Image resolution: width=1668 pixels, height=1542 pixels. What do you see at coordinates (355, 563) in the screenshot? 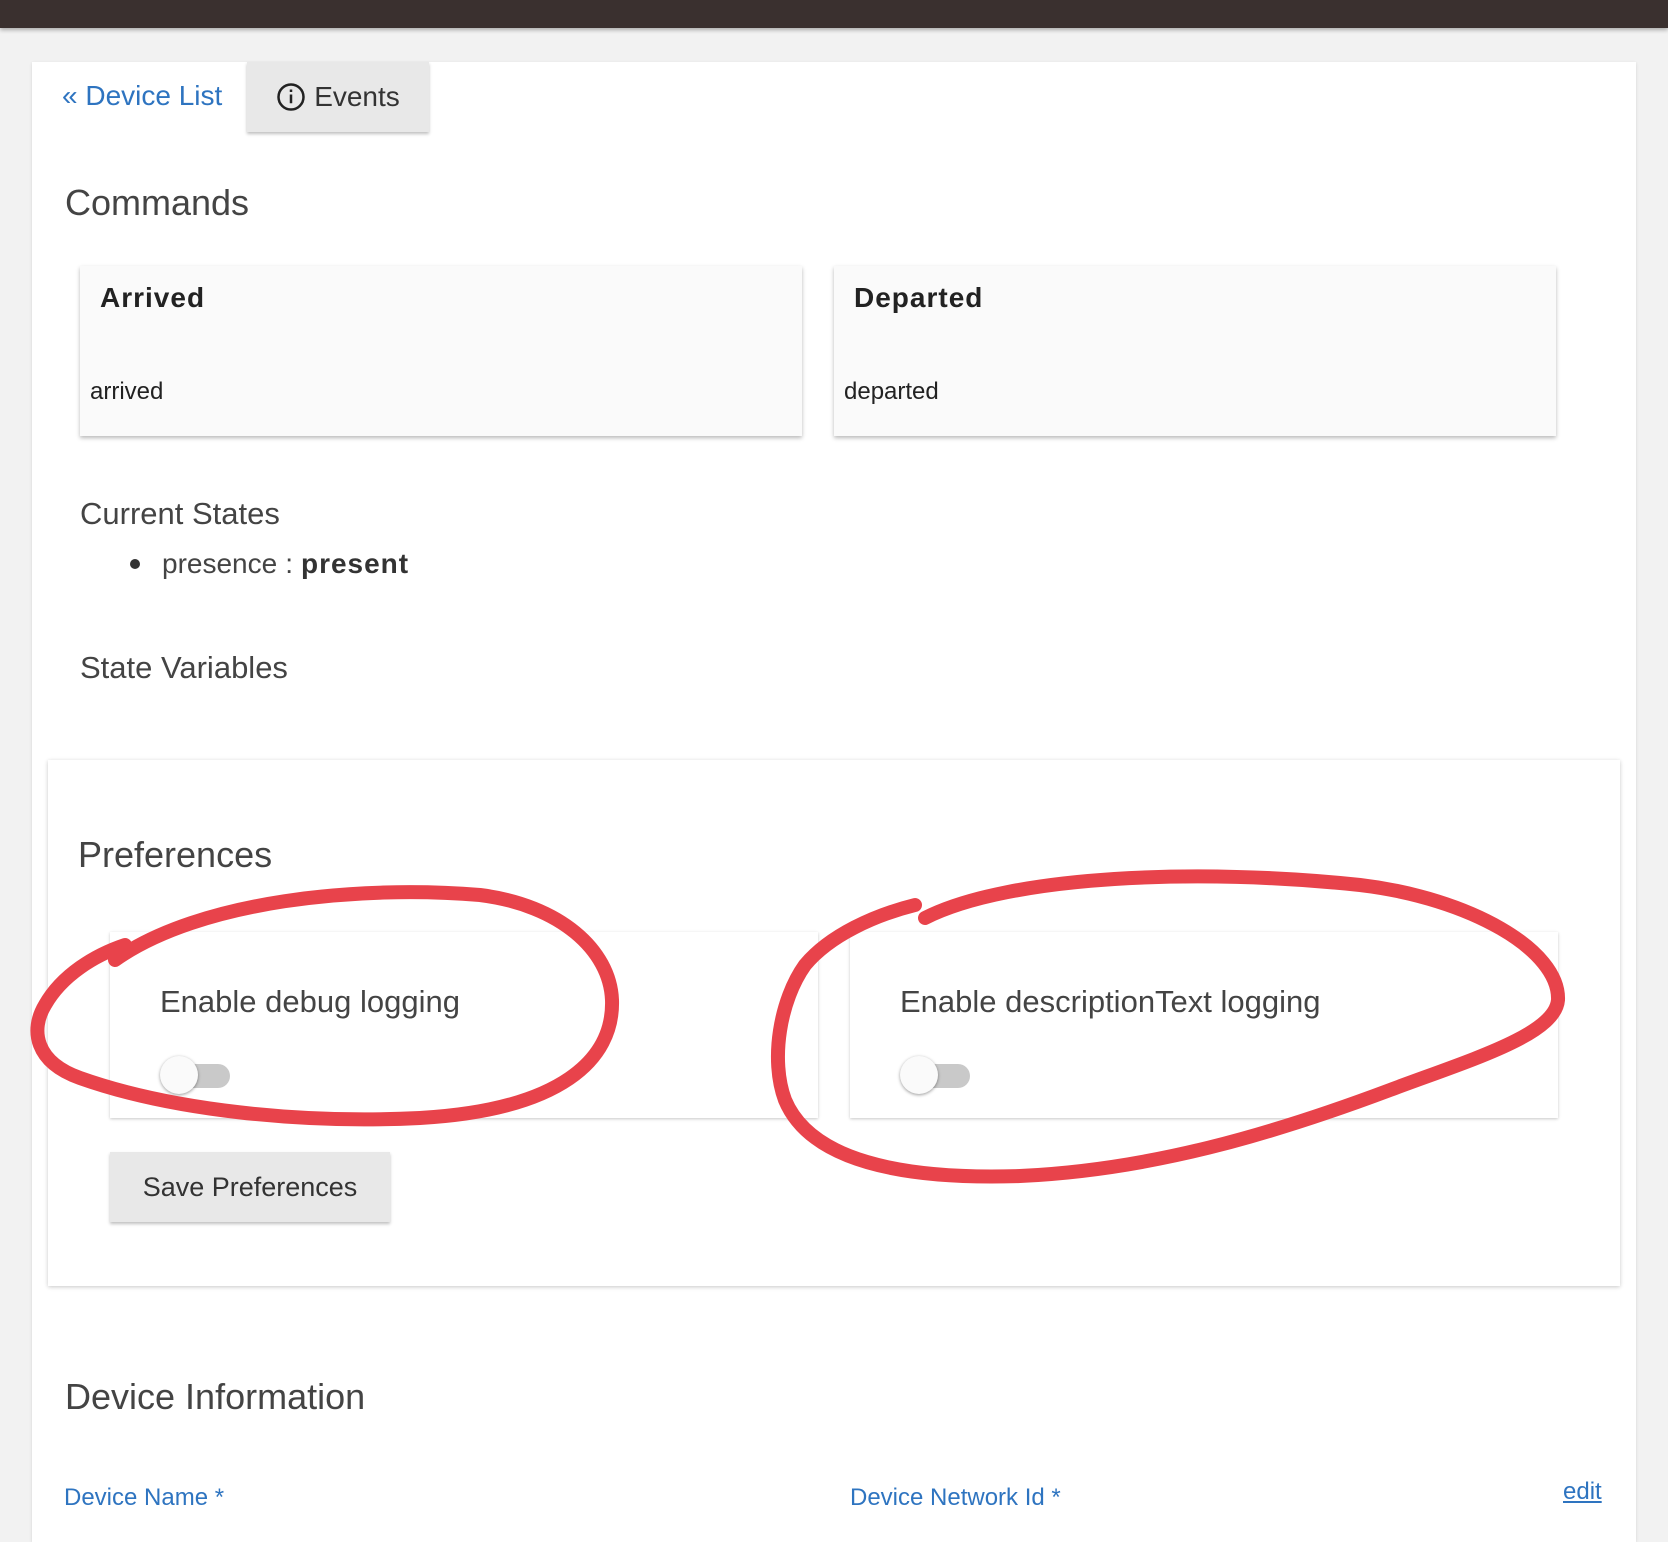
I see `state-value: present` at bounding box center [355, 563].